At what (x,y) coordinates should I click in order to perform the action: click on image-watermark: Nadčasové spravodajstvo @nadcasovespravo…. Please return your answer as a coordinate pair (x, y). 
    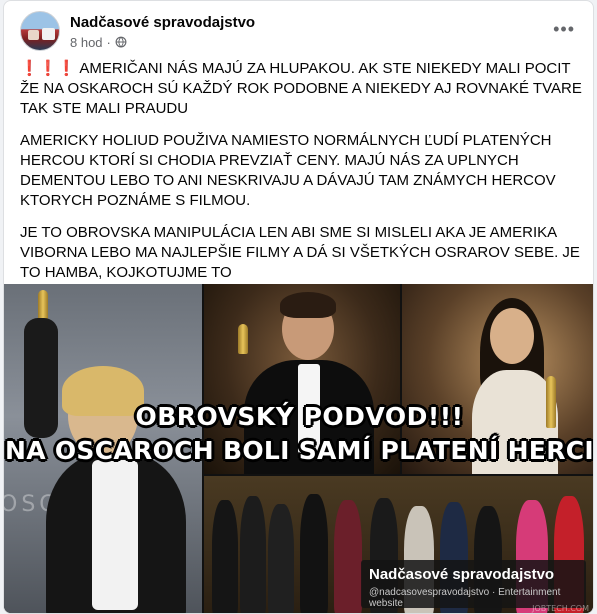
    Looking at the image, I should click on (473, 584).